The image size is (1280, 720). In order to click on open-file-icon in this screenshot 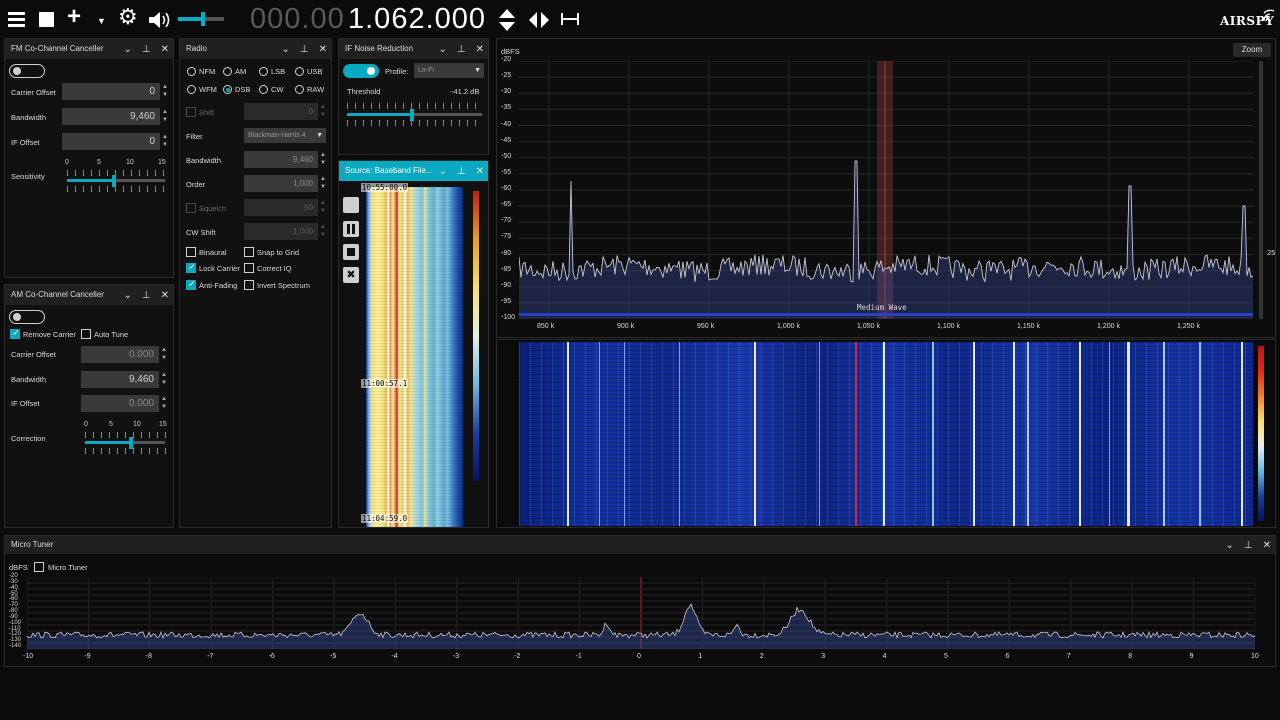, I will do `click(351, 205)`.